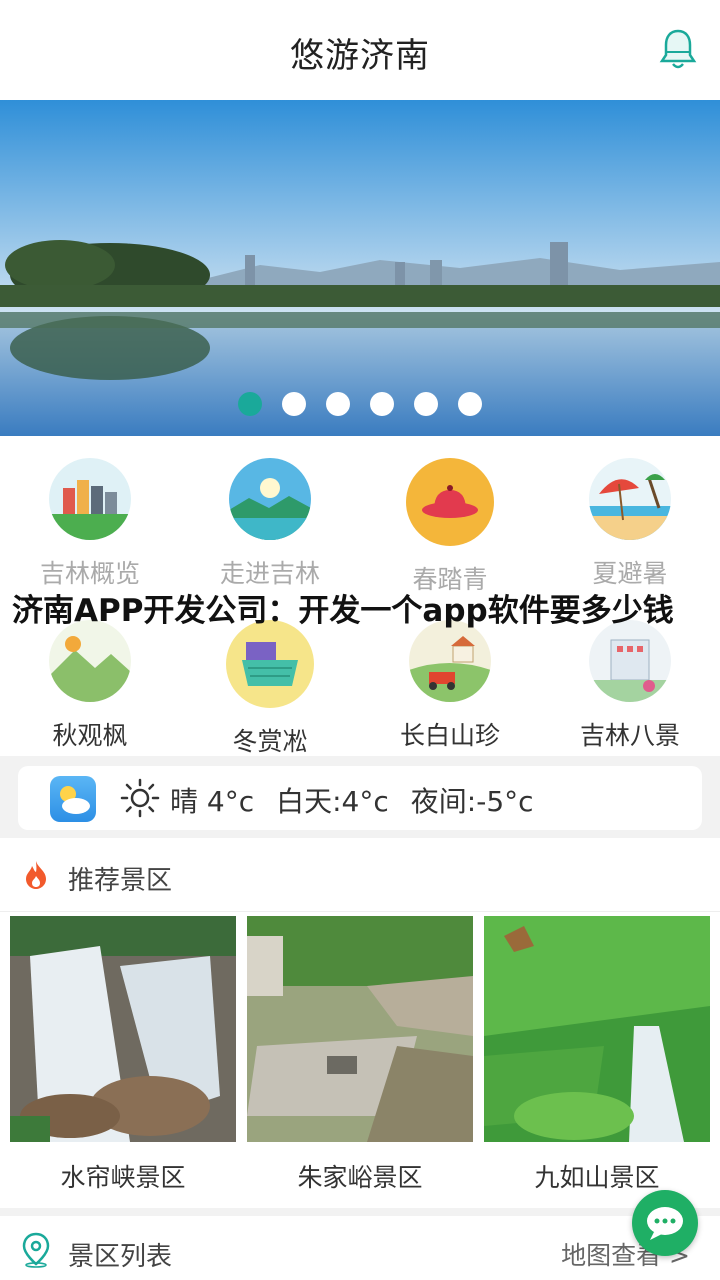  Describe the element at coordinates (90, 735) in the screenshot. I see `grid-label: 秋观枫` at that location.